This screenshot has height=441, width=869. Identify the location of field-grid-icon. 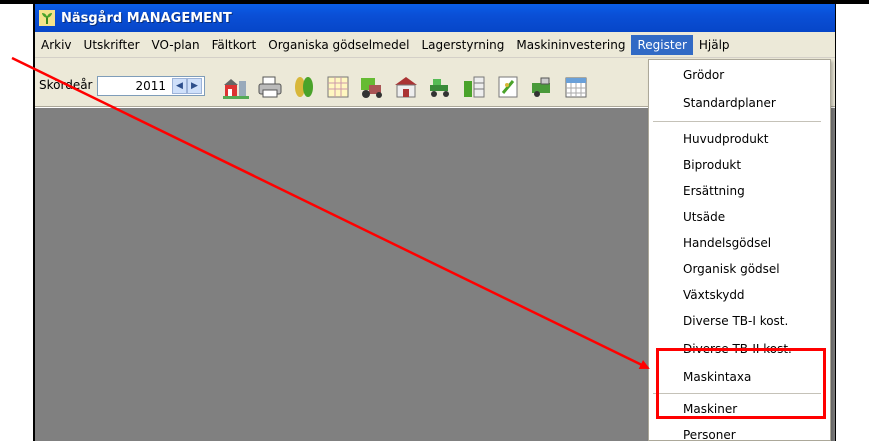
(338, 87).